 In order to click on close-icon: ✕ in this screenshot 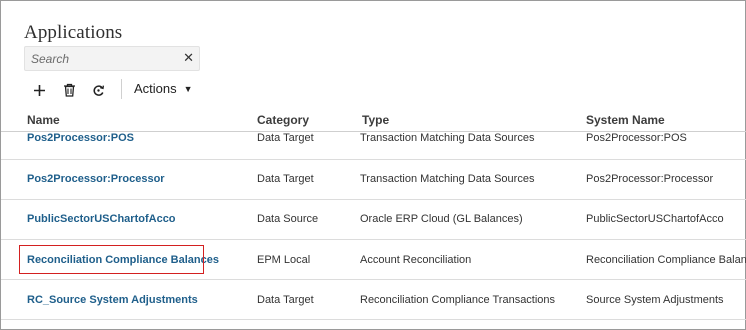, I will do `click(188, 58)`.